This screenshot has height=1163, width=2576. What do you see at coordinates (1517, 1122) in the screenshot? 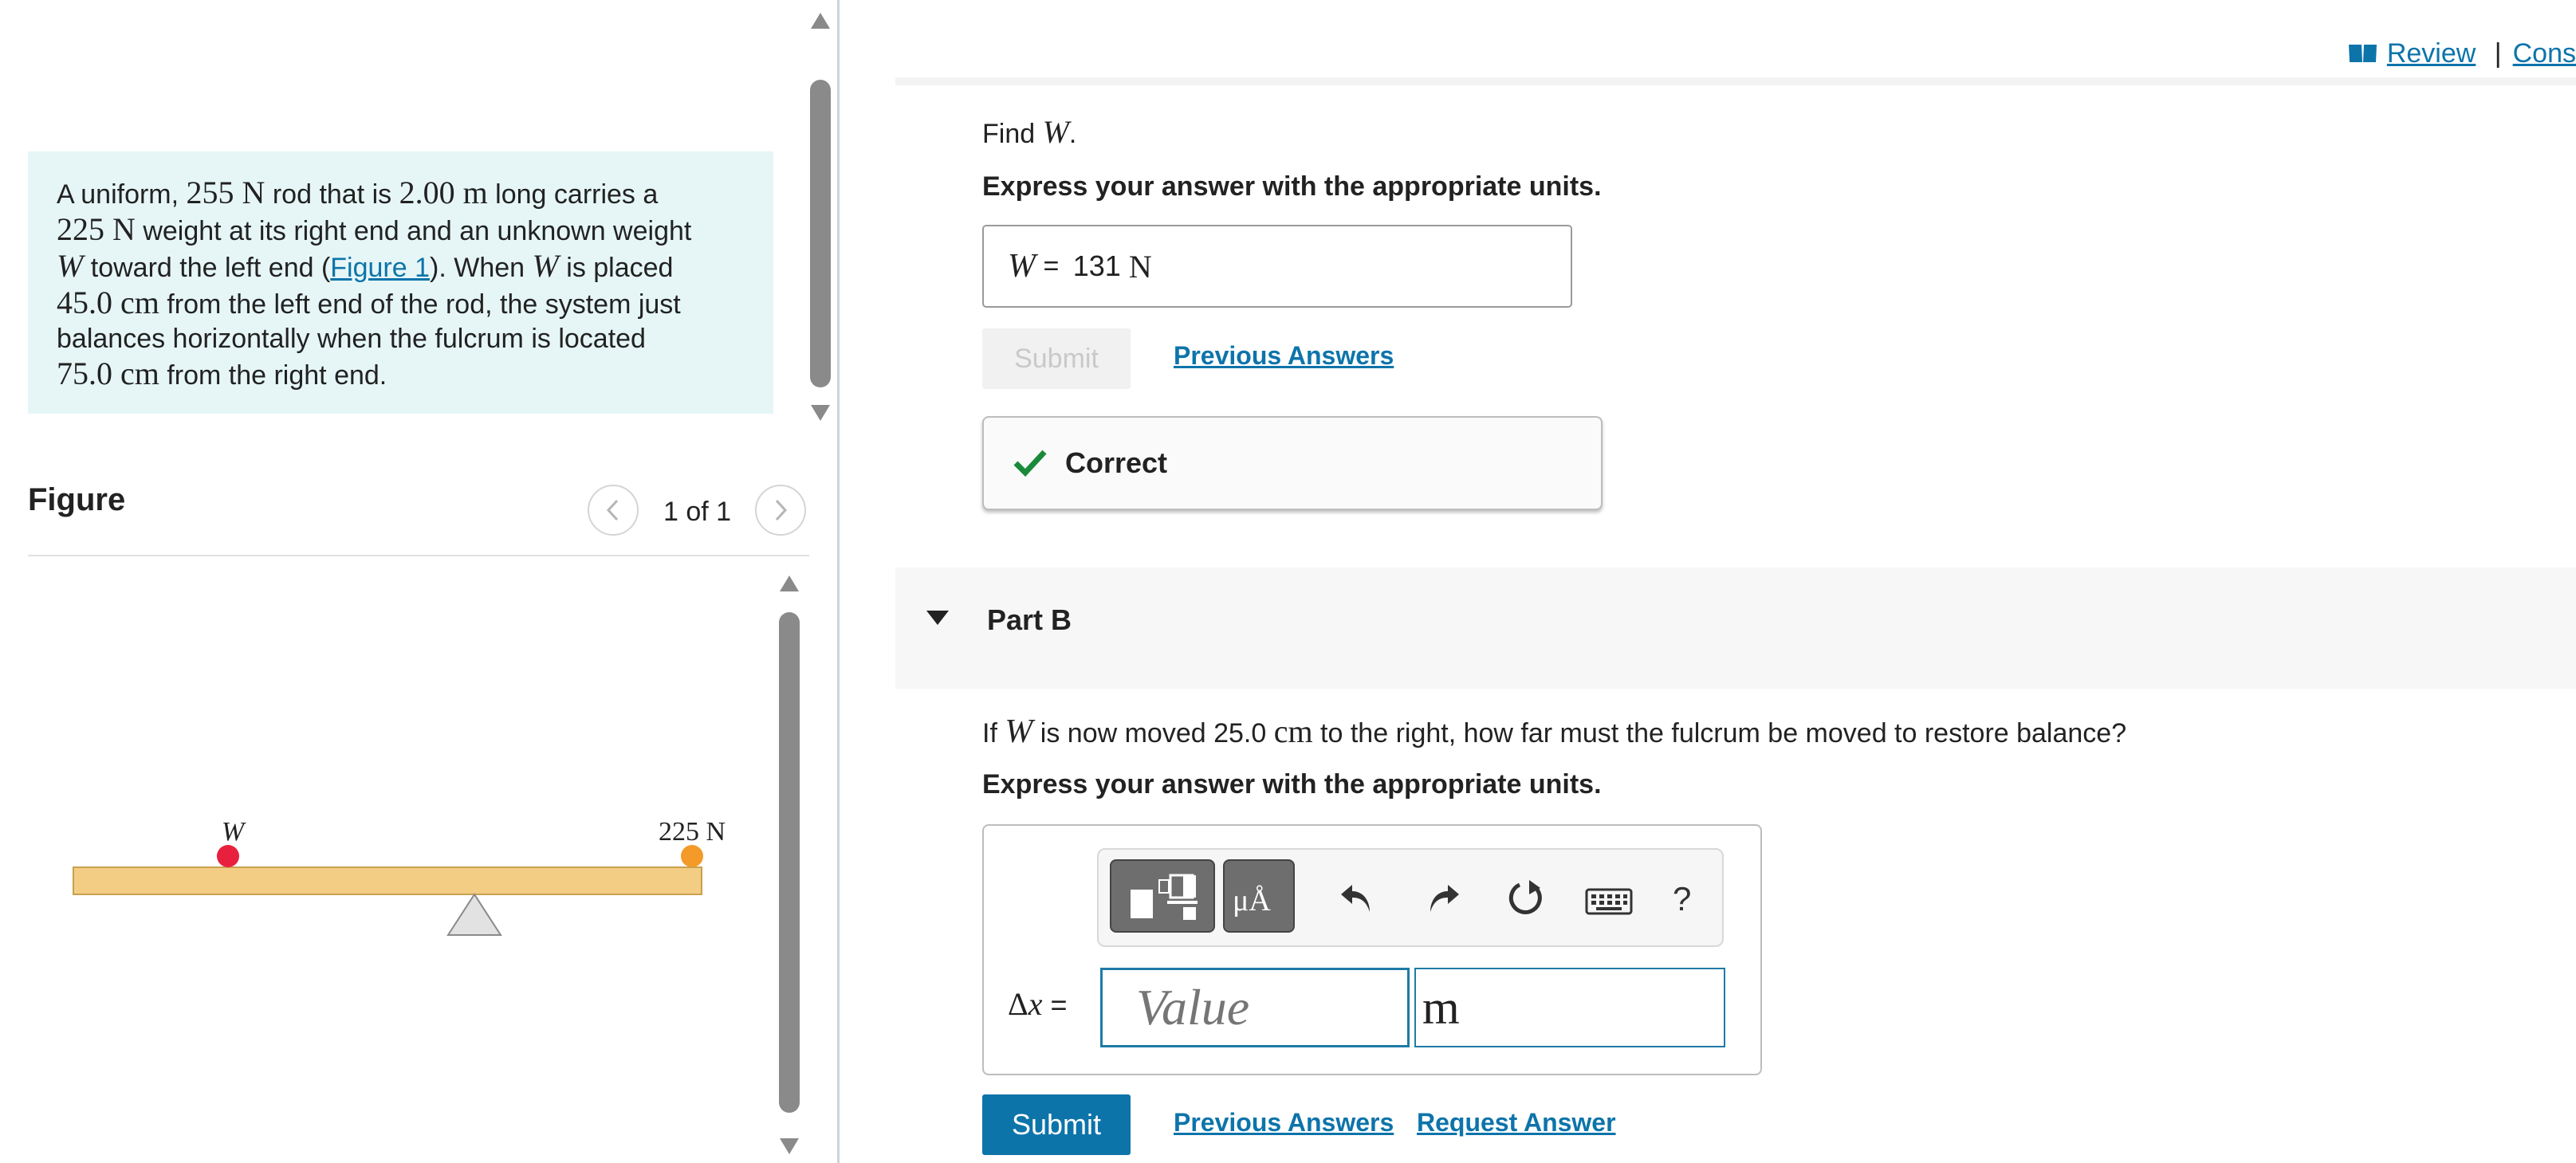
I see `request-answer-link: Request Answer` at bounding box center [1517, 1122].